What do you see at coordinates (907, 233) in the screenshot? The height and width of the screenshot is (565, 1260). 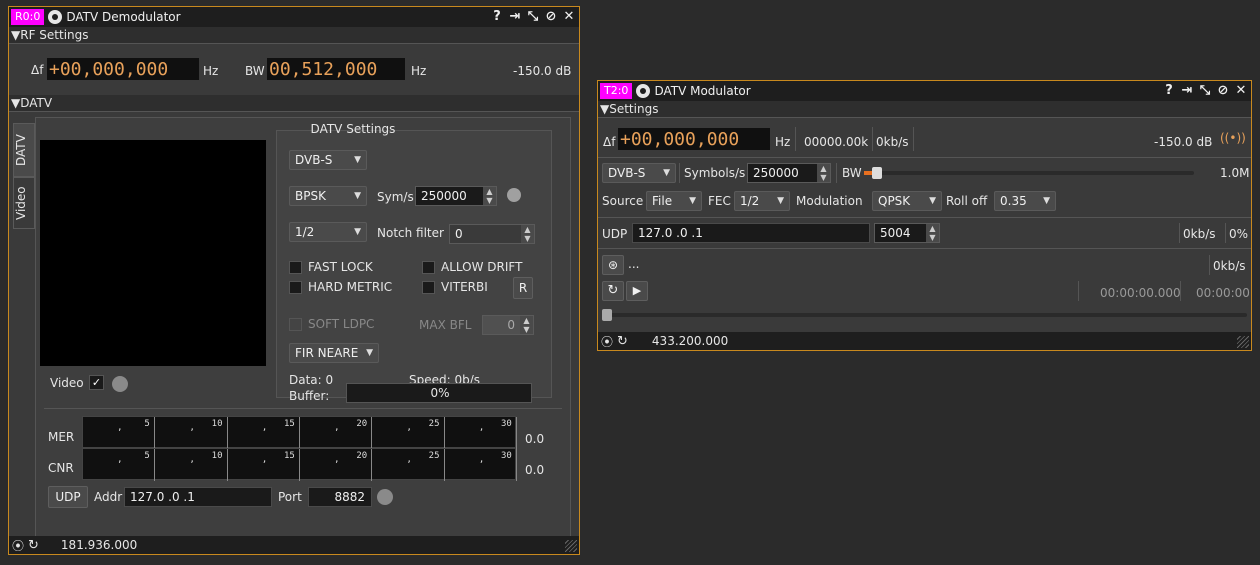 I see `udp-port-spinbox: 5004 ▲ ▼` at bounding box center [907, 233].